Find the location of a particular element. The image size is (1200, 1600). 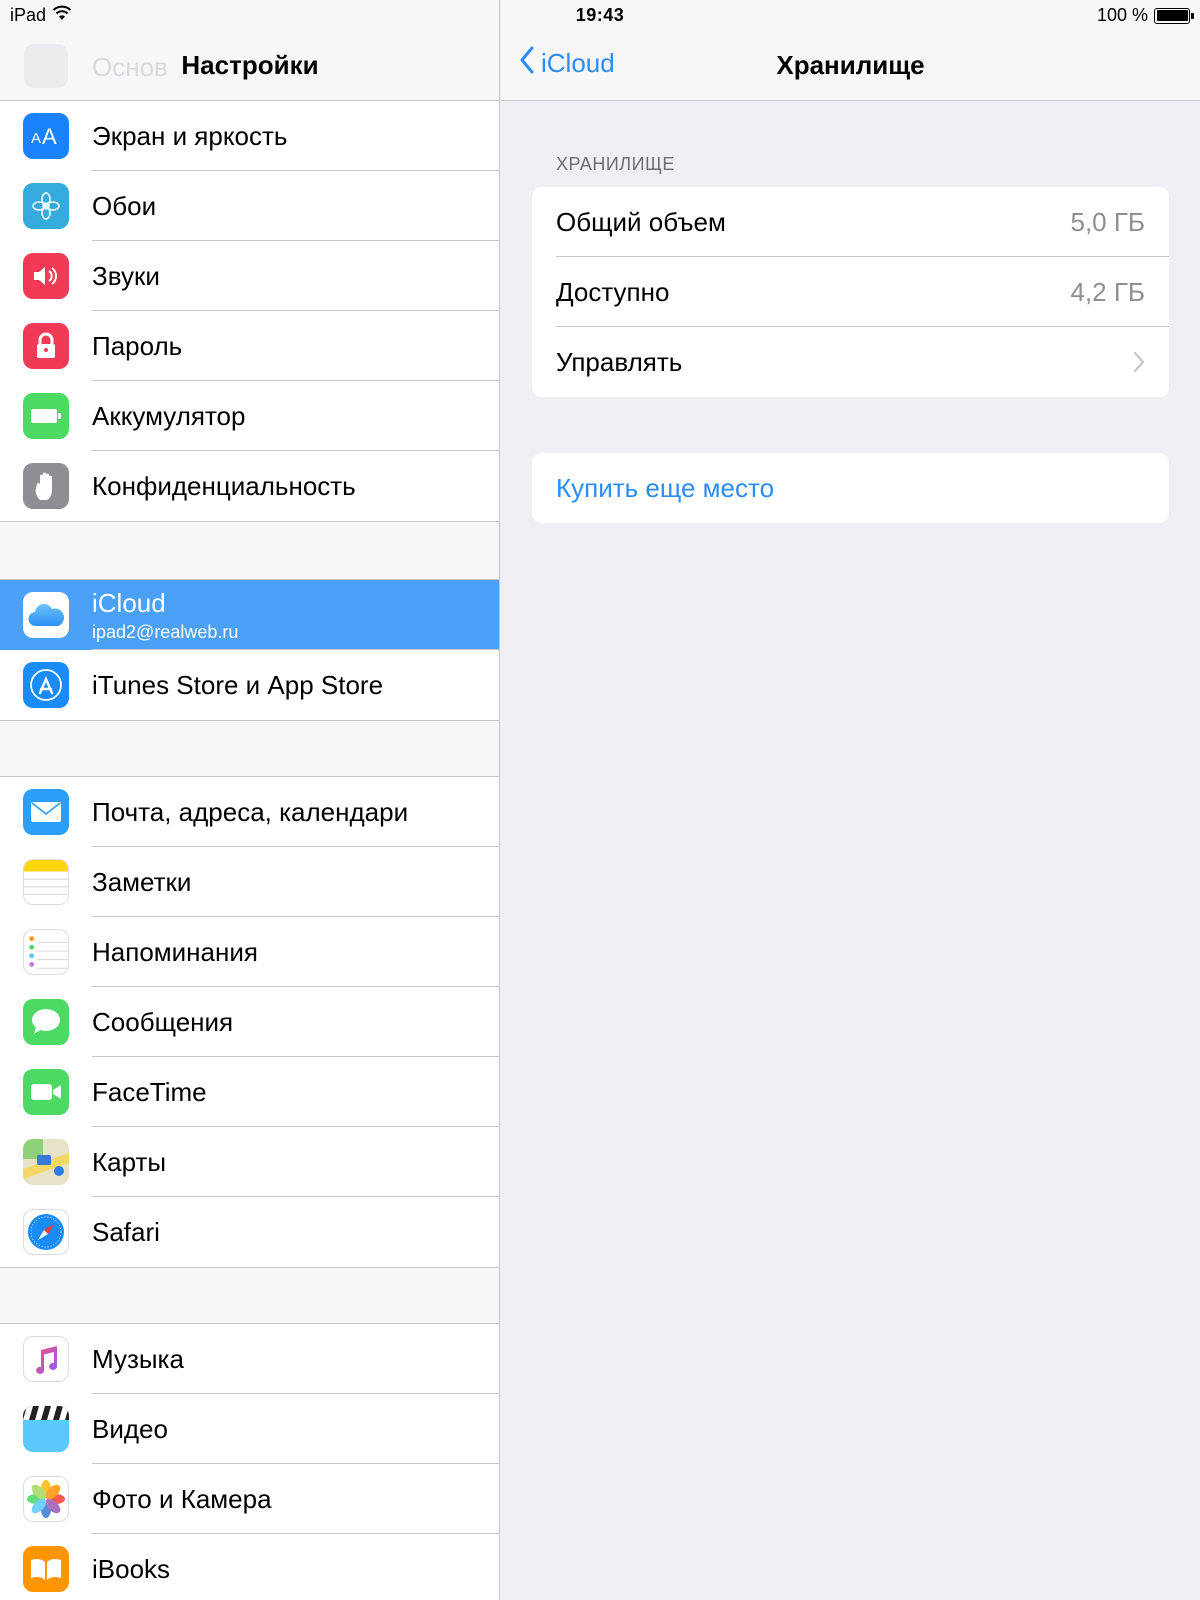

messages-icon is located at coordinates (46, 1022).